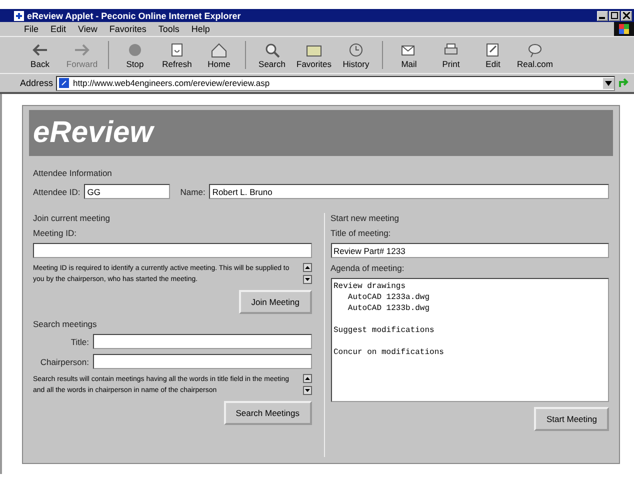  What do you see at coordinates (268, 413) in the screenshot?
I see `search-meetings-button: Search Meetings` at bounding box center [268, 413].